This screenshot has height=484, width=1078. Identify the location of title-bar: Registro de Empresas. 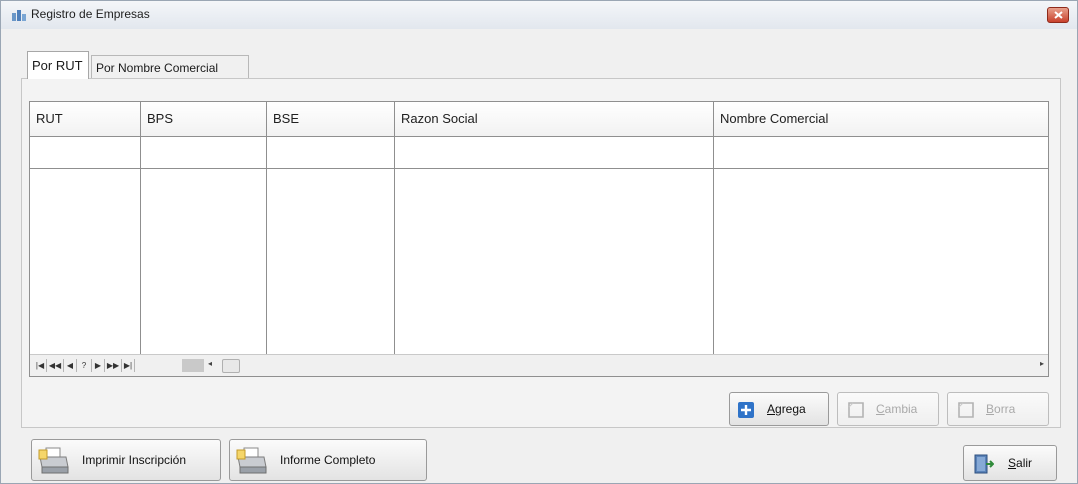
(539, 15).